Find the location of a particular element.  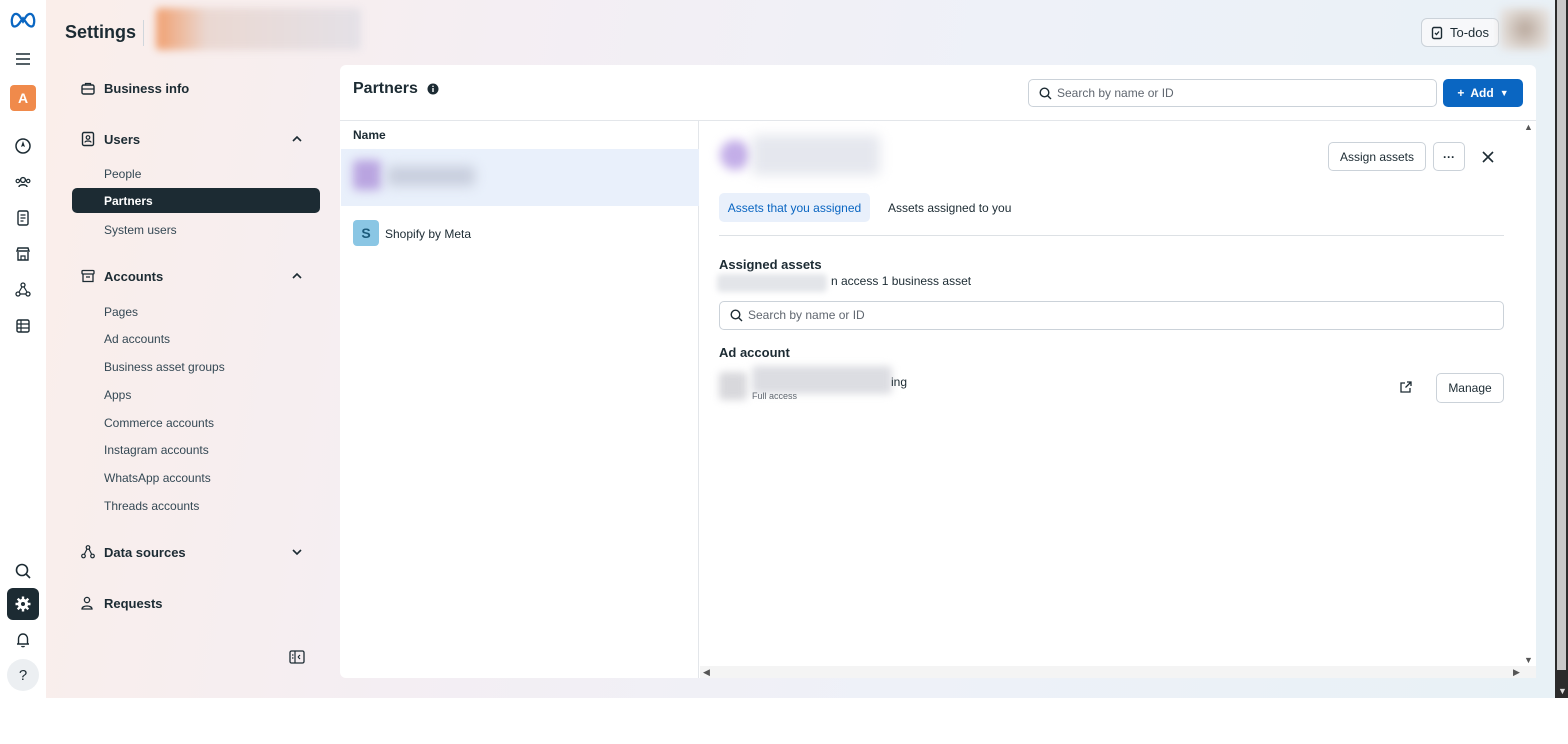

person-request-icon is located at coordinates (87, 603).